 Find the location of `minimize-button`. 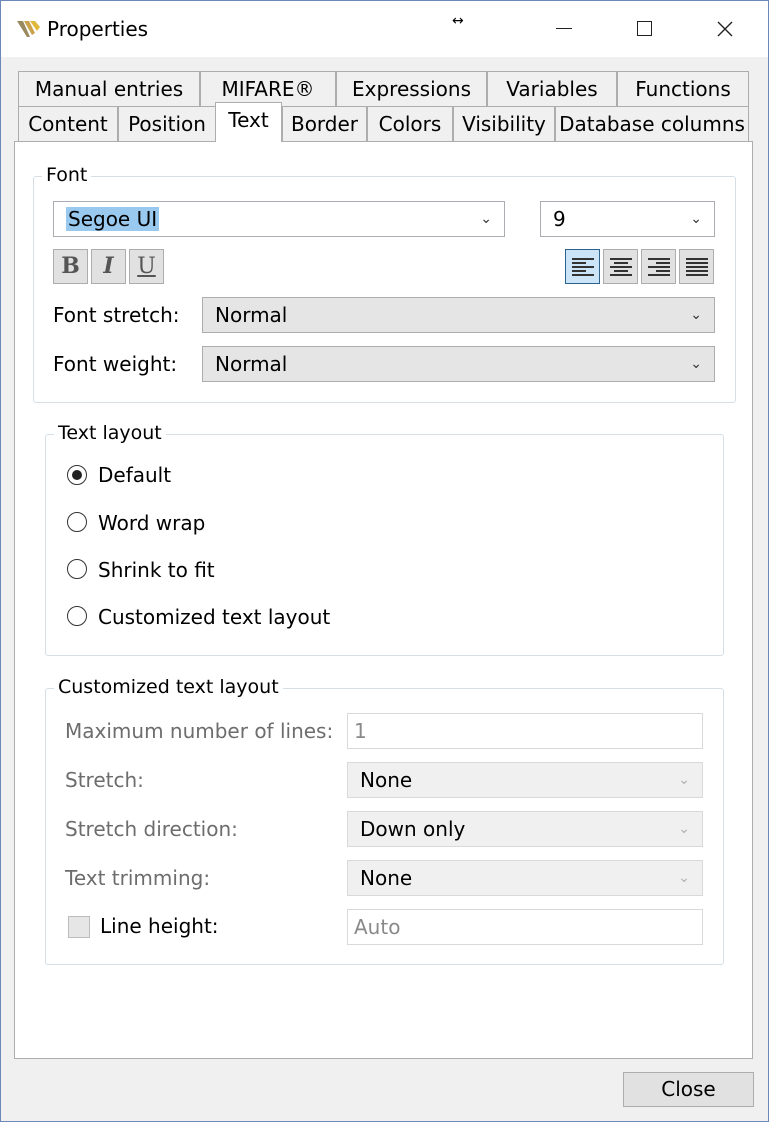

minimize-button is located at coordinates (563, 29).